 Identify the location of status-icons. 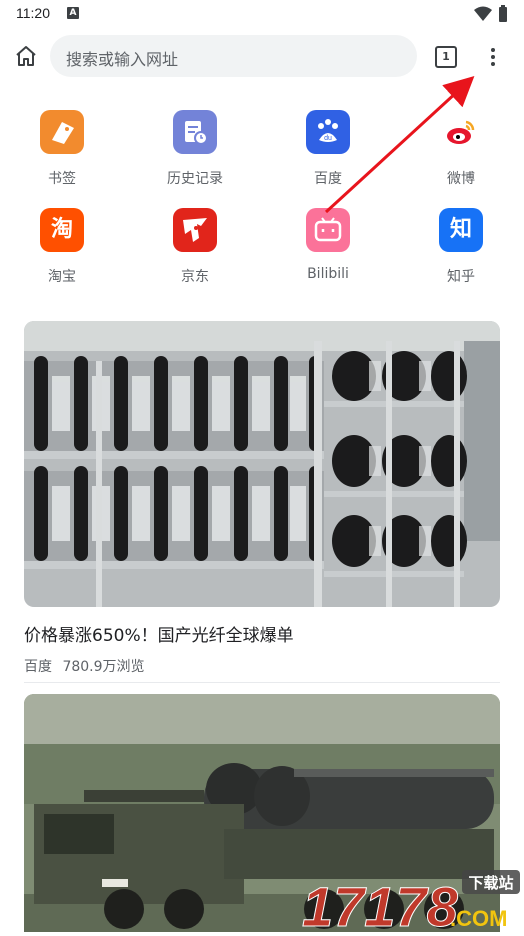
(491, 14).